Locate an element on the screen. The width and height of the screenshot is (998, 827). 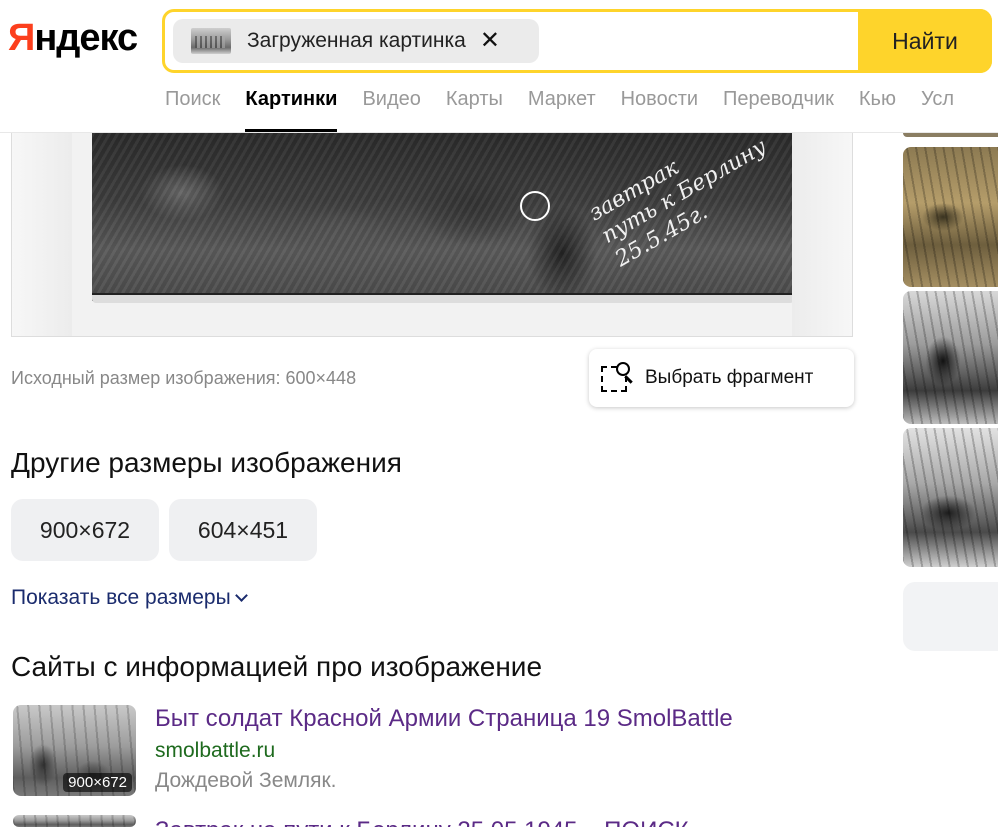
site-result-domain: smolbattle.ru is located at coordinates (215, 751).